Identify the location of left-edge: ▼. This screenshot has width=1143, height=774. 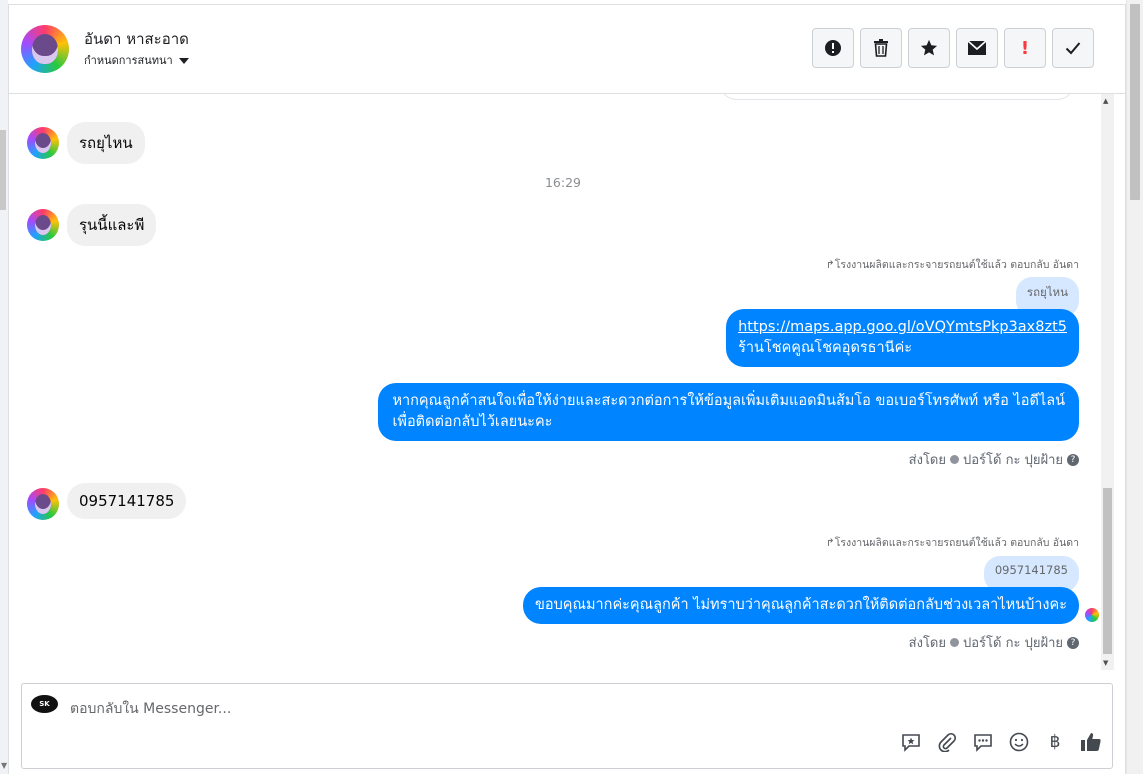
(4, 387).